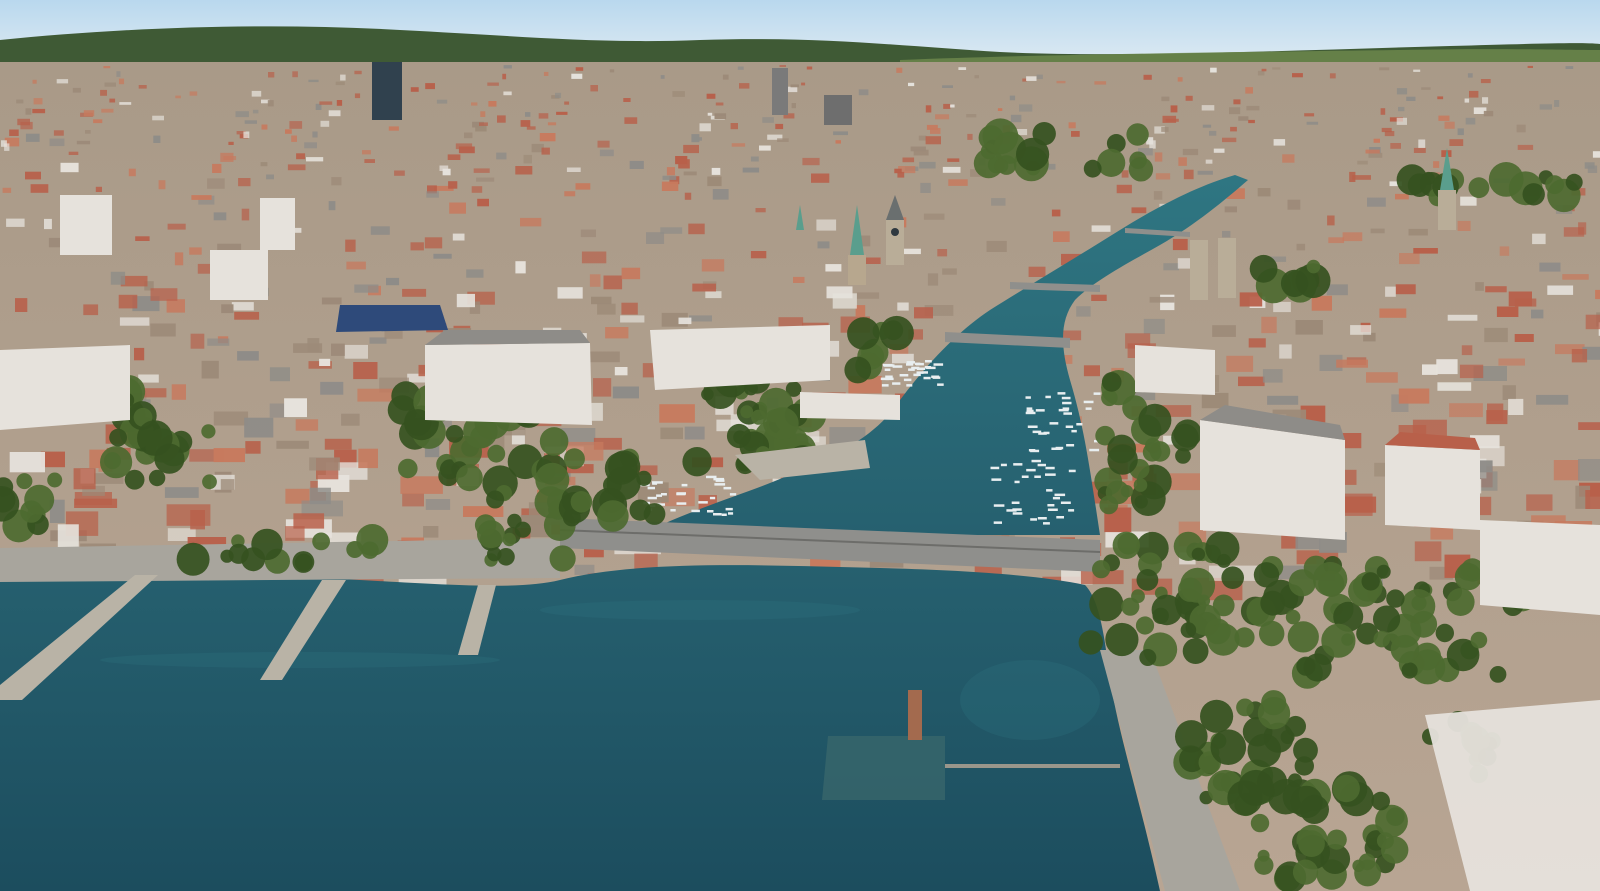  What do you see at coordinates (883, 768) in the screenshot?
I see `lake-bath-platform` at bounding box center [883, 768].